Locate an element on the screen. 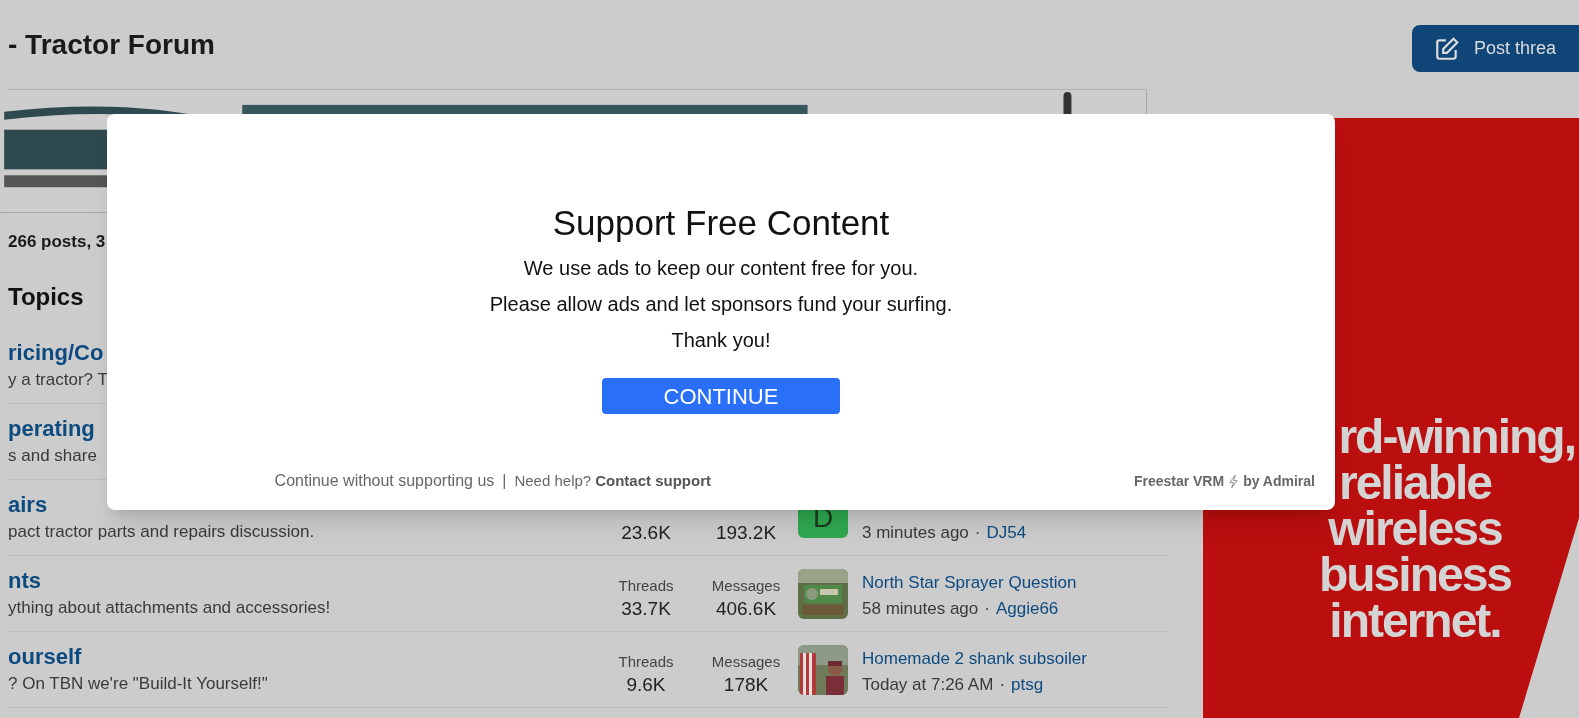 Image resolution: width=1579 pixels, height=718 pixels. stat-value: 23.6K is located at coordinates (646, 532).